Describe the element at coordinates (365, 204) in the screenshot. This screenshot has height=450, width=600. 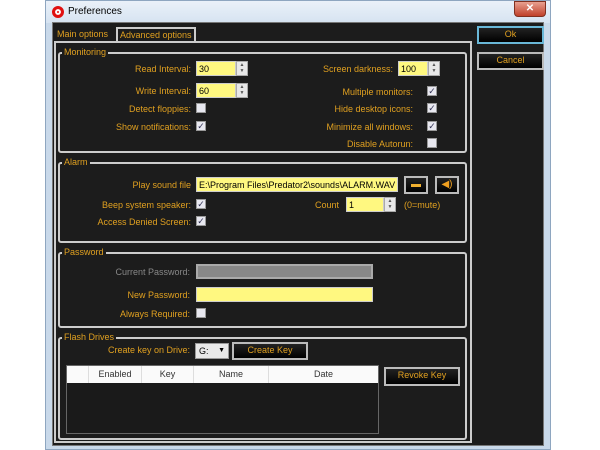
I see `count-input: 1` at that location.